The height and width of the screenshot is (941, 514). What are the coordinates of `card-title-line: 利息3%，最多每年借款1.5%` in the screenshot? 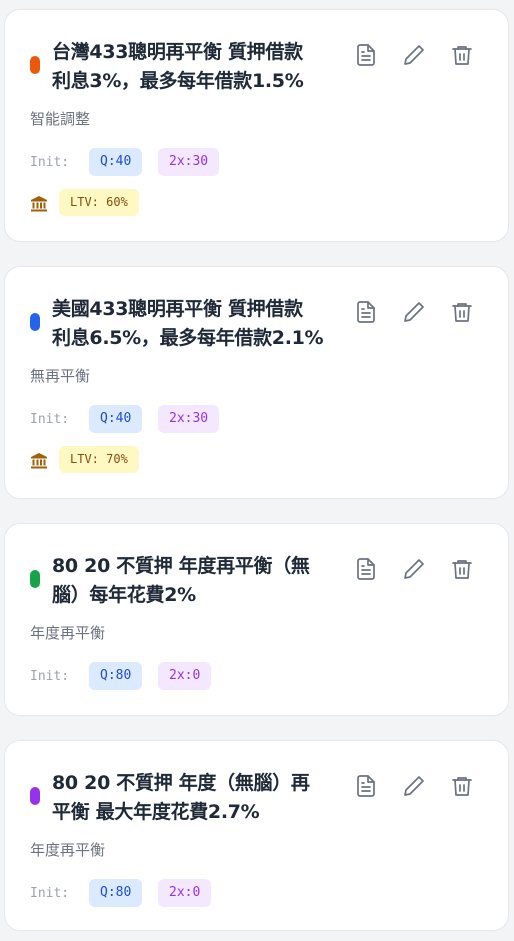 It's located at (178, 81).